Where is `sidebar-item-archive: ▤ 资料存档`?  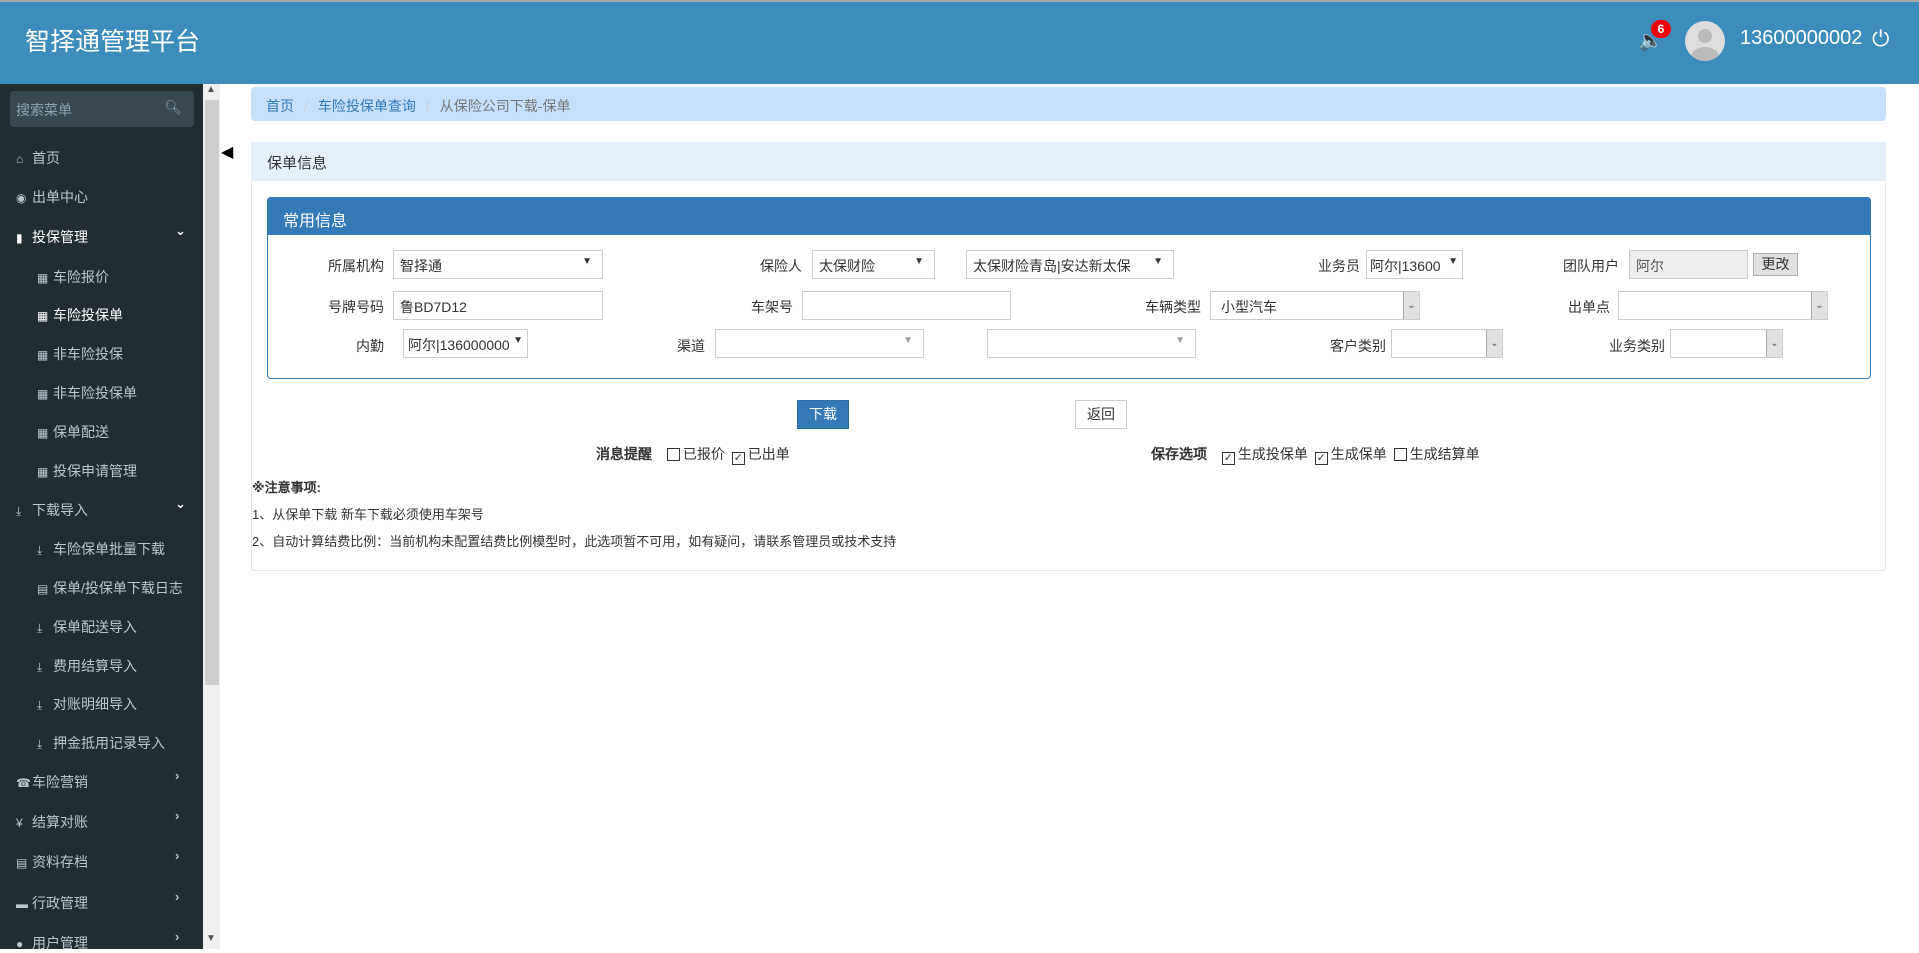
sidebar-item-archive: ▤ 资料存档 is located at coordinates (52, 862).